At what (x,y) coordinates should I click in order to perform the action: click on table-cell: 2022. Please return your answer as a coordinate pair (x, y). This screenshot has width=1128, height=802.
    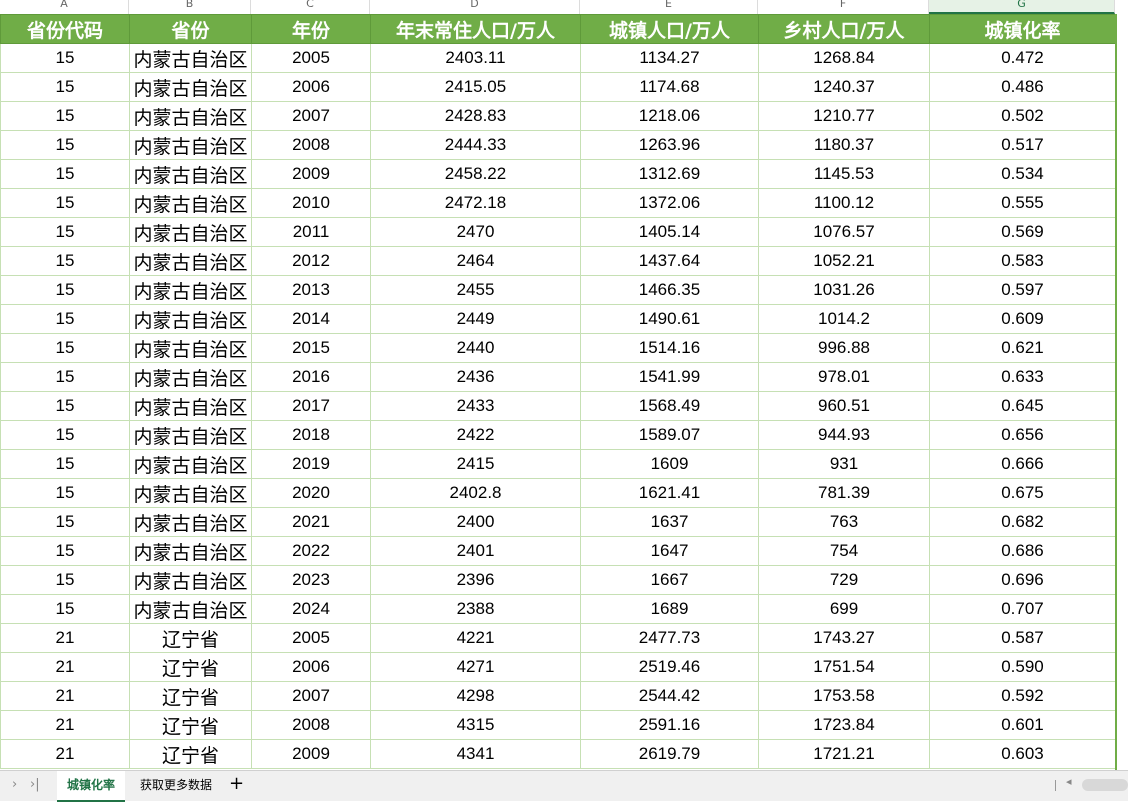
    Looking at the image, I should click on (311, 551).